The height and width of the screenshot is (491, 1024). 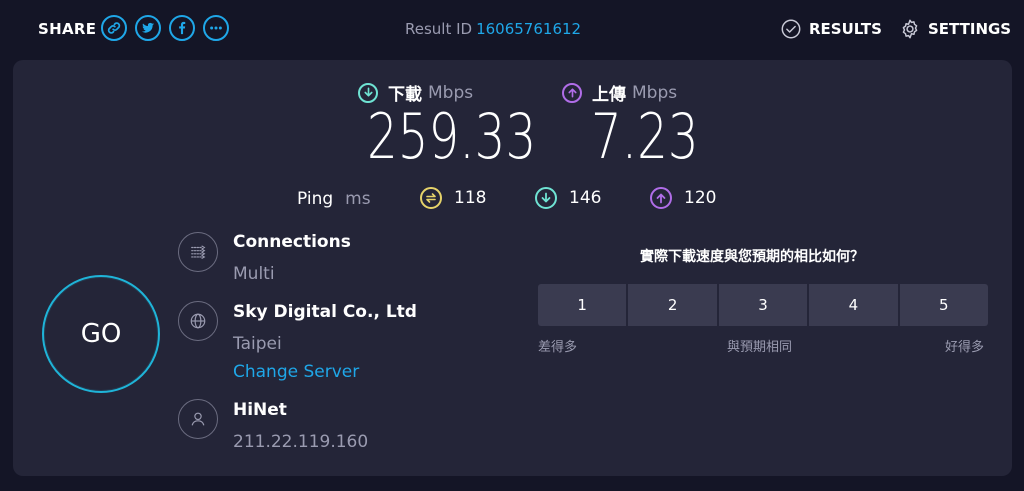 I want to click on user-icon, so click(x=198, y=419).